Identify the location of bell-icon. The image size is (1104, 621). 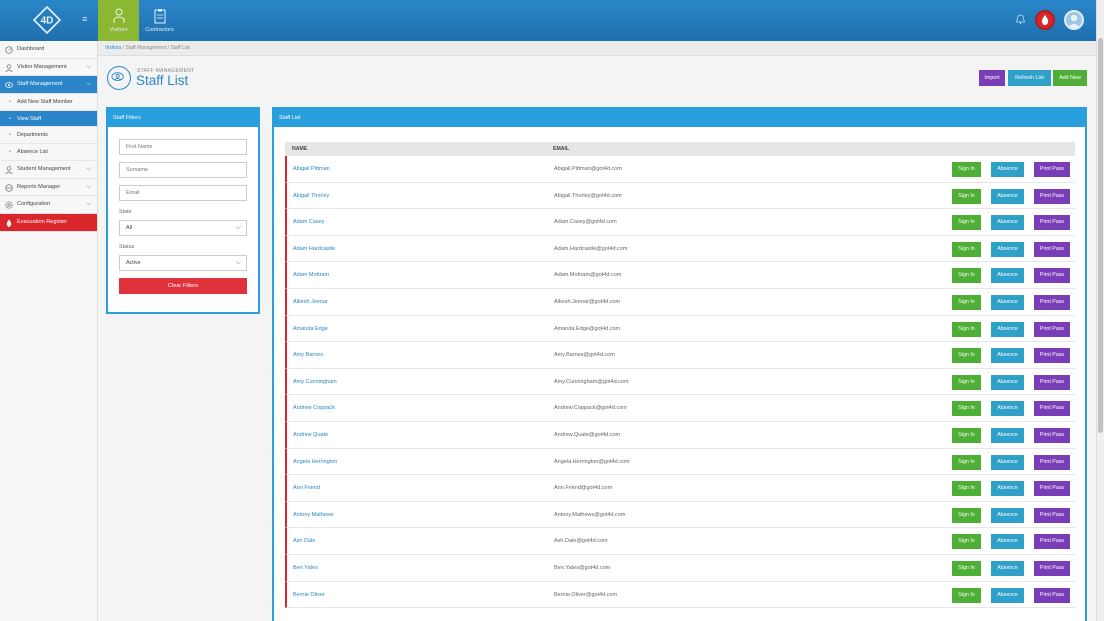
(1020, 19).